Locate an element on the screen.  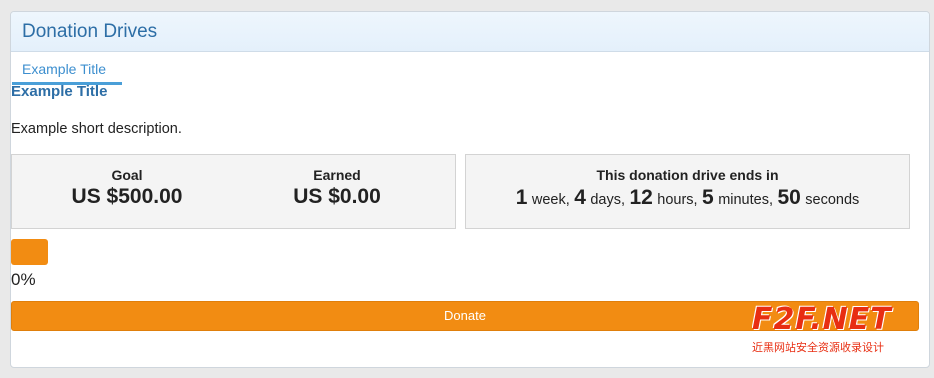
watermark-logo: F2F.NET is located at coordinates (822, 320).